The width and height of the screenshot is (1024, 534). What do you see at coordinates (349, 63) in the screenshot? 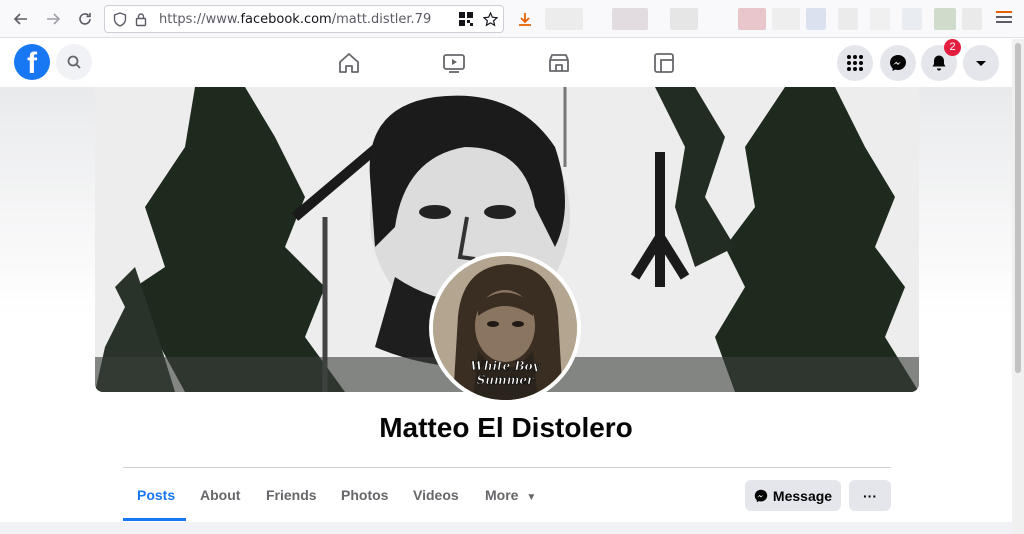
I see `home-icon` at bounding box center [349, 63].